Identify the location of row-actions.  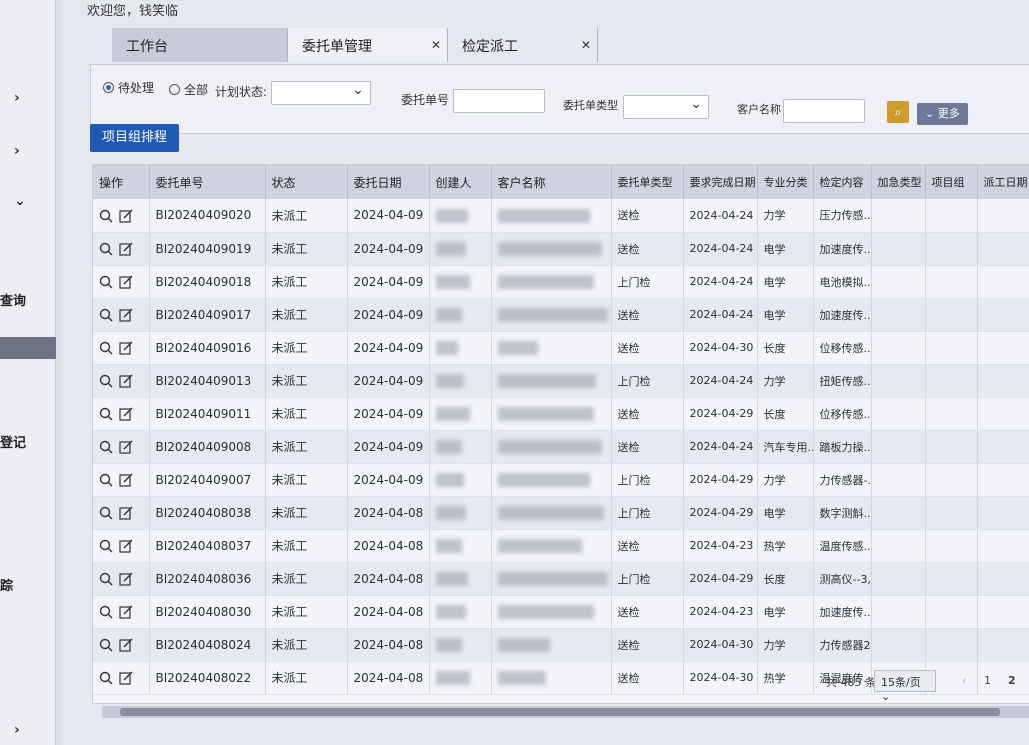
(121, 480).